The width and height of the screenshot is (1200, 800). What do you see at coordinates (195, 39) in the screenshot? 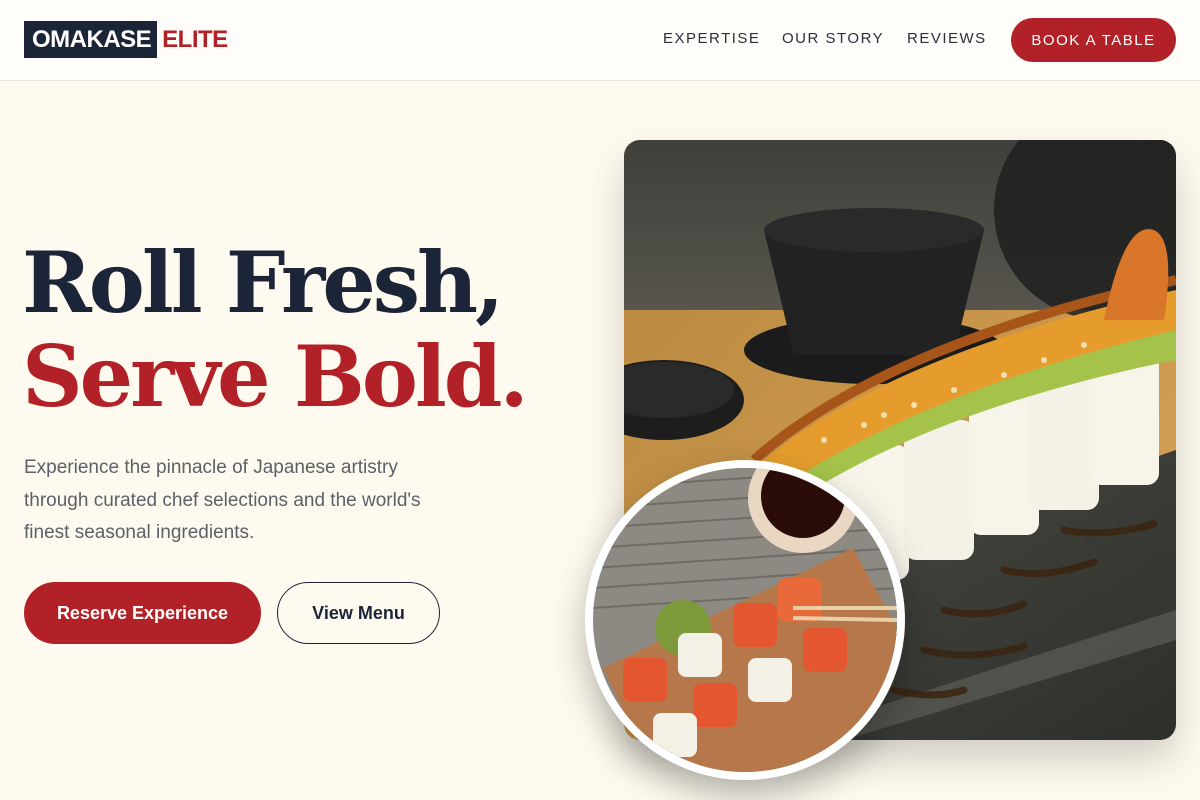
I see `logo-text-accent: ELITE` at bounding box center [195, 39].